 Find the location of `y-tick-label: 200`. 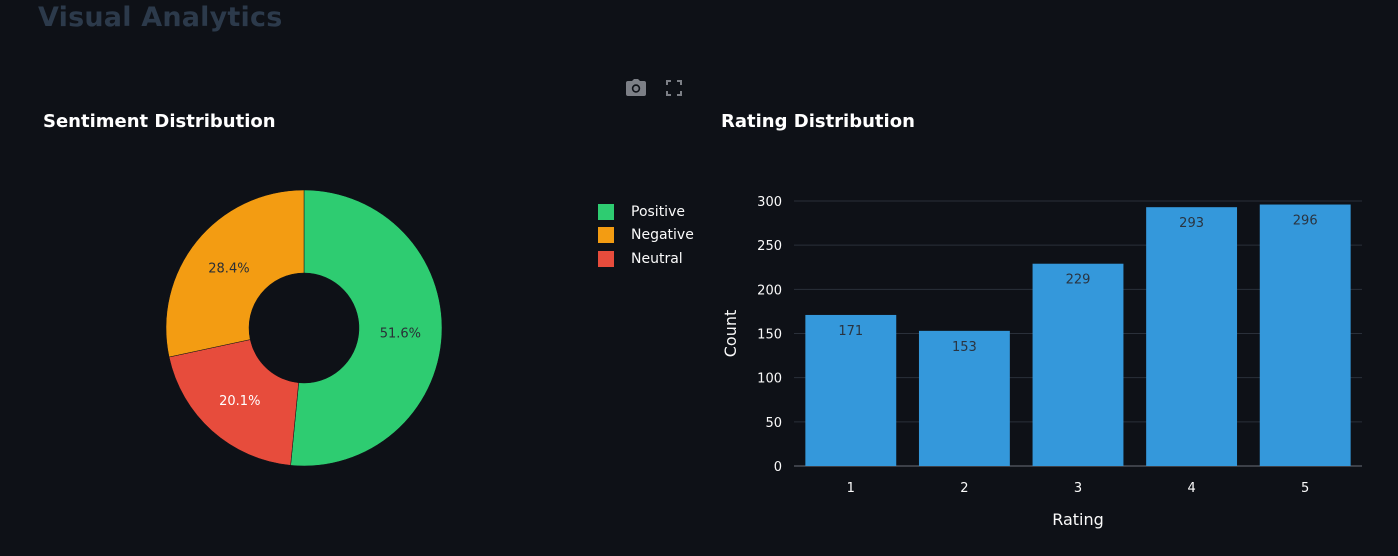

y-tick-label: 200 is located at coordinates (769, 290).